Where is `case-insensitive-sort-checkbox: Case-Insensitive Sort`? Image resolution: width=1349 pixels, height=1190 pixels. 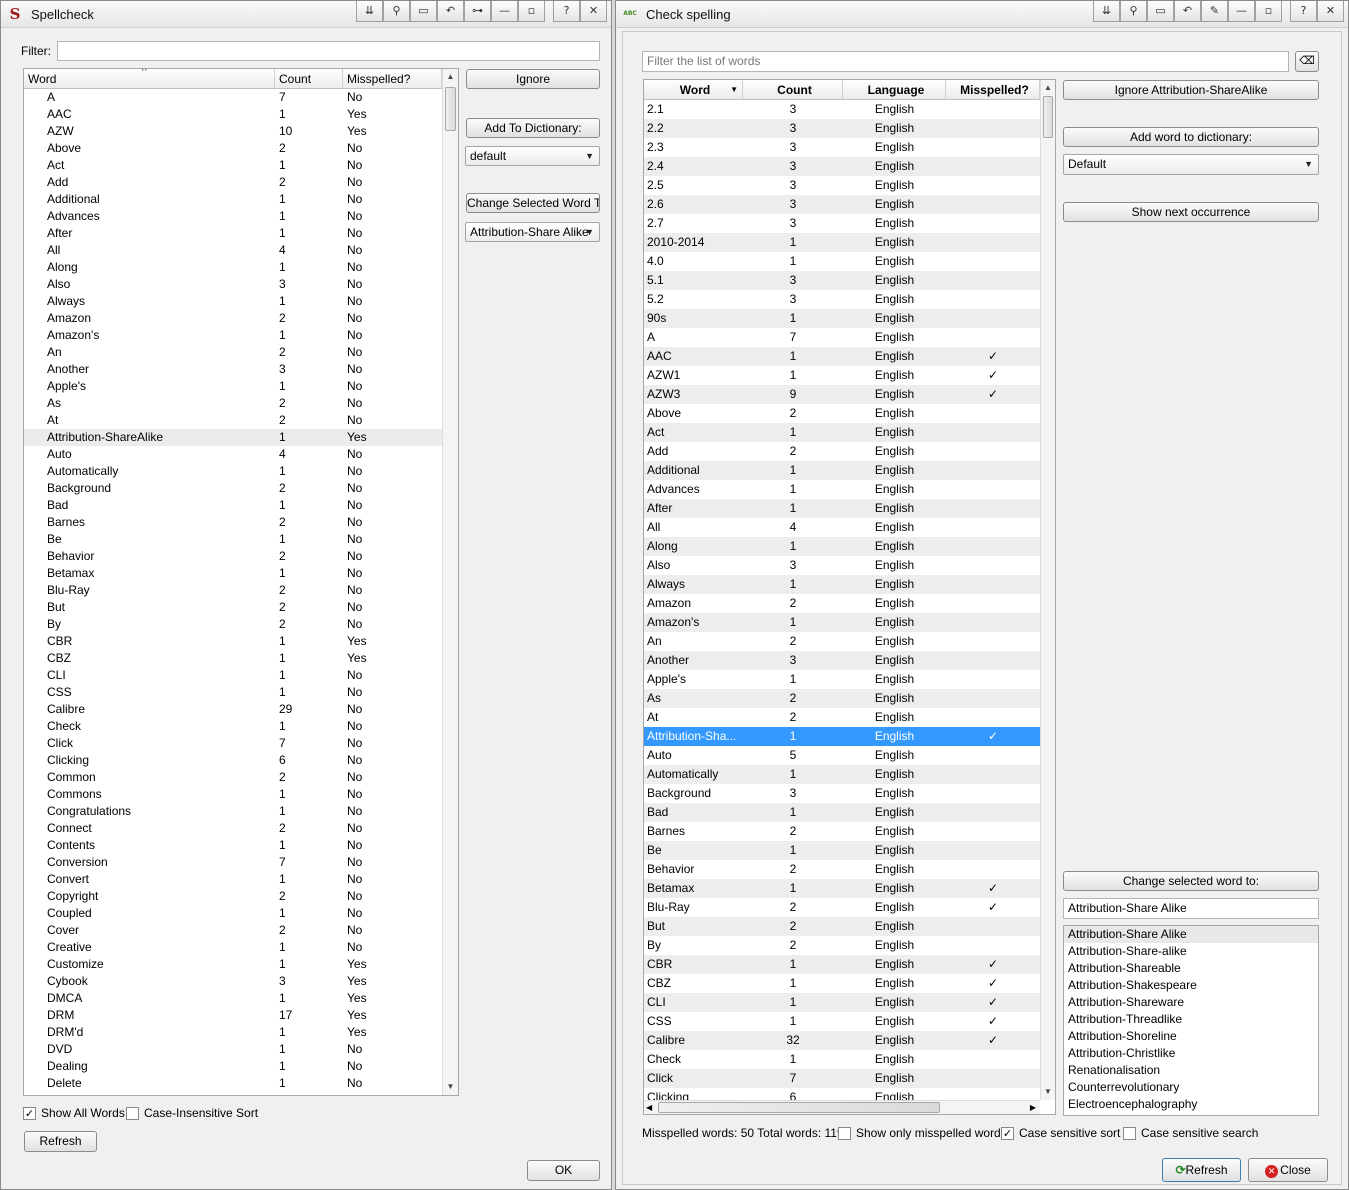 case-insensitive-sort-checkbox: Case-Insensitive Sort is located at coordinates (192, 1113).